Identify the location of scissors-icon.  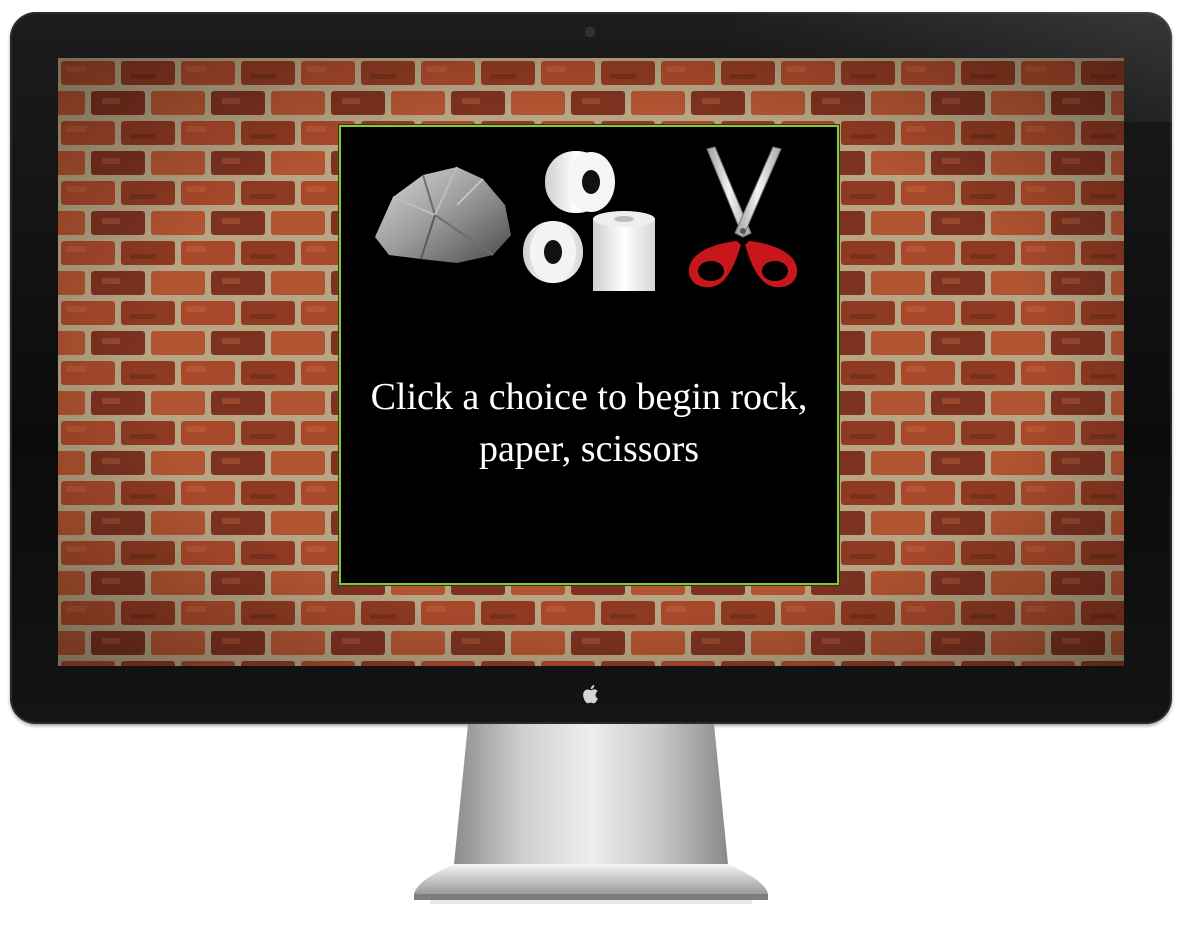
(743, 217).